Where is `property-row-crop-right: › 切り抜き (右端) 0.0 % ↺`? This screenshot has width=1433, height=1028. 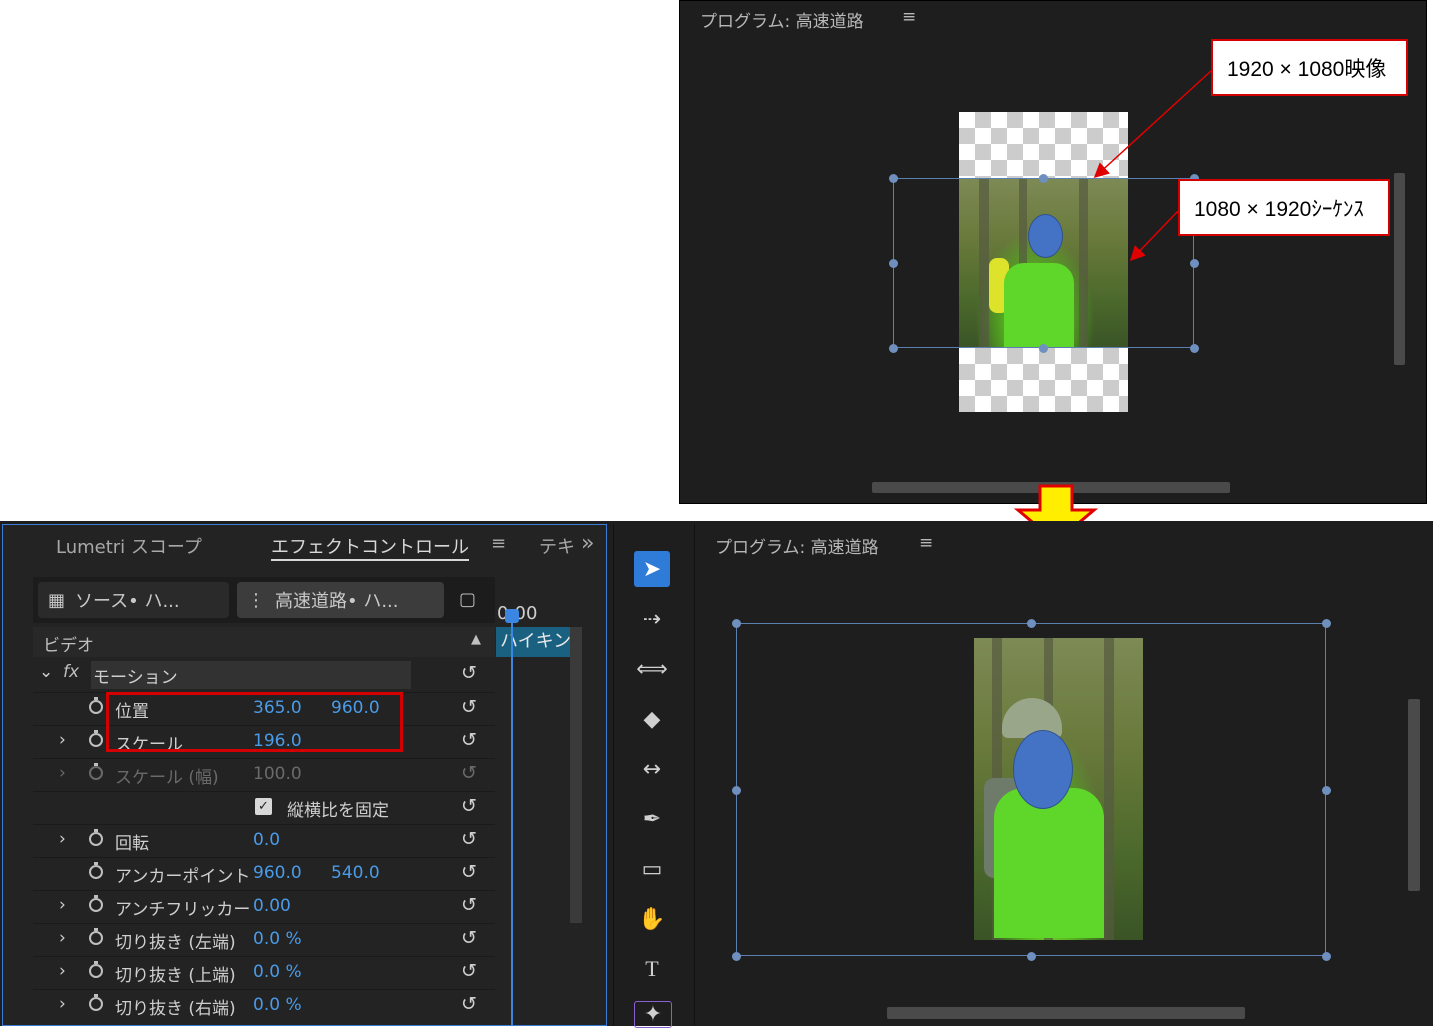
property-row-crop-right: › 切り抜き (右端) 0.0 % ↺ is located at coordinates (264, 1005).